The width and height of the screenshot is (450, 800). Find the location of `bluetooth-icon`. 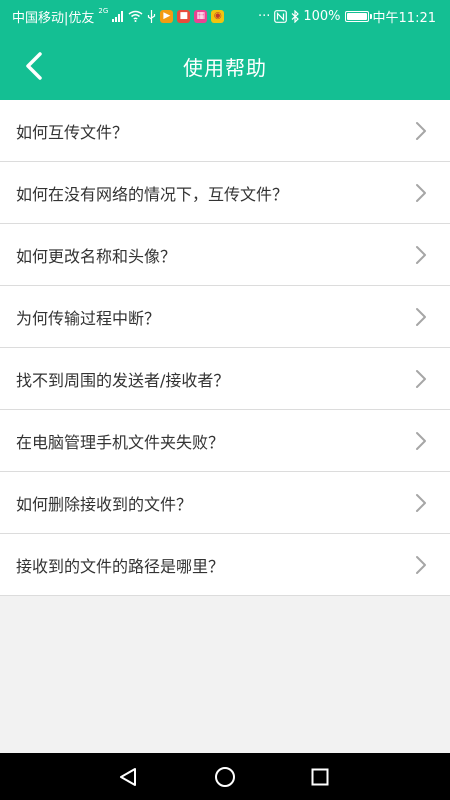

bluetooth-icon is located at coordinates (295, 16).